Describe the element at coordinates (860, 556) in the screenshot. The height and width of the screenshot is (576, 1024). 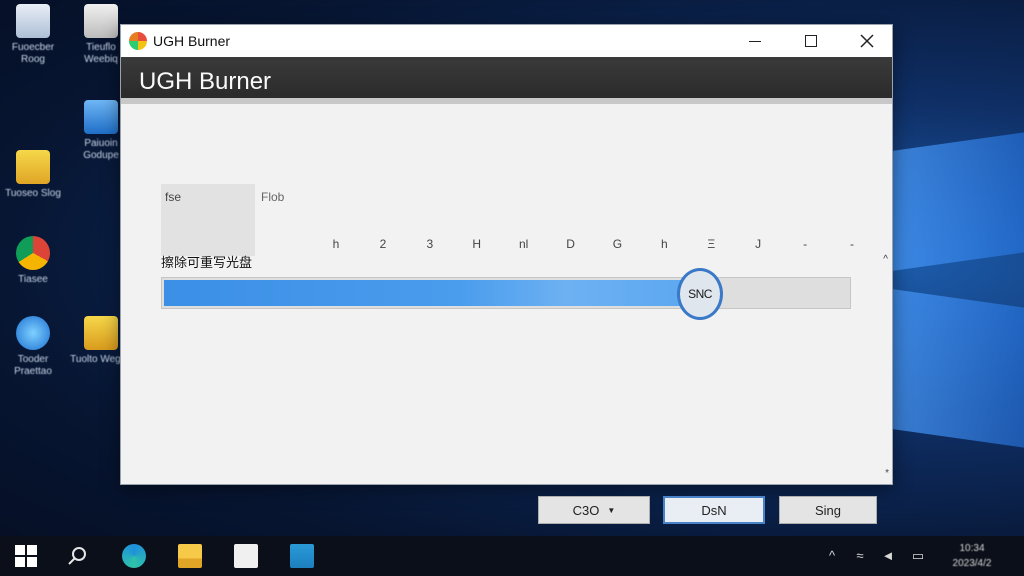
I see `network-icon: ≈` at that location.